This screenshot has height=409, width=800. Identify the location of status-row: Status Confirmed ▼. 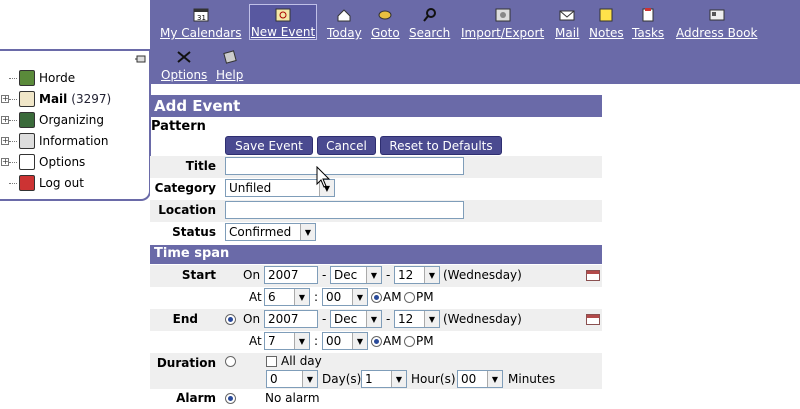
(376, 233).